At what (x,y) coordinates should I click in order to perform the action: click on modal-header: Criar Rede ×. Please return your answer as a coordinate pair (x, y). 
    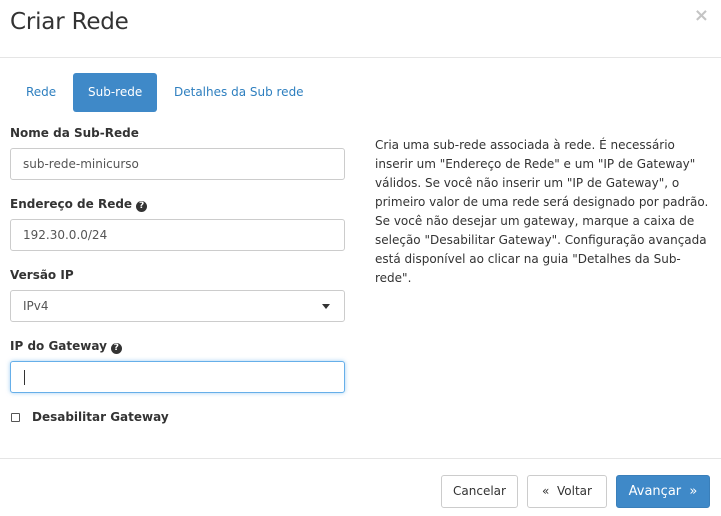
    Looking at the image, I should click on (360, 29).